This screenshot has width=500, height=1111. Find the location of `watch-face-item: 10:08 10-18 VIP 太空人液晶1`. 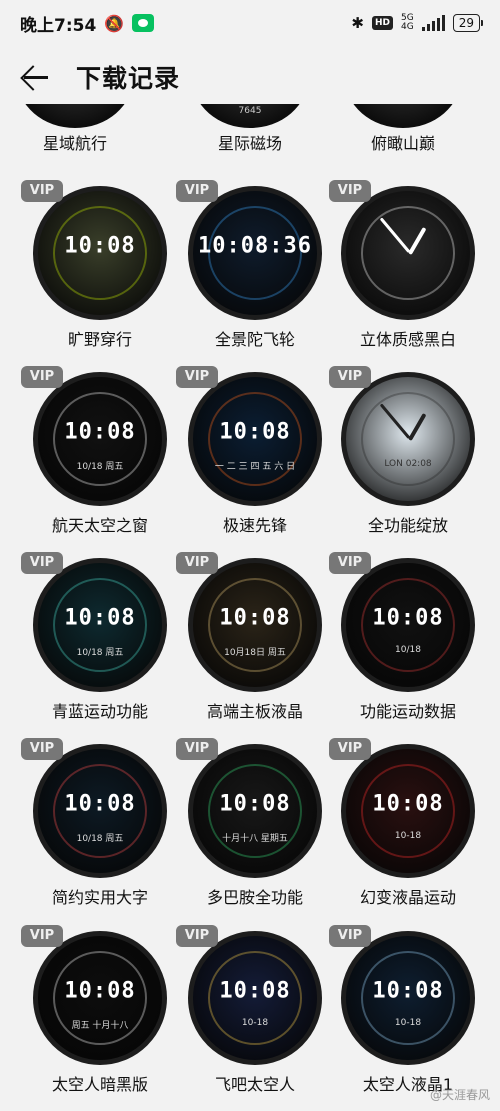

watch-face-item: 10:08 10-18 VIP 太空人液晶1 is located at coordinates (406, 1018).